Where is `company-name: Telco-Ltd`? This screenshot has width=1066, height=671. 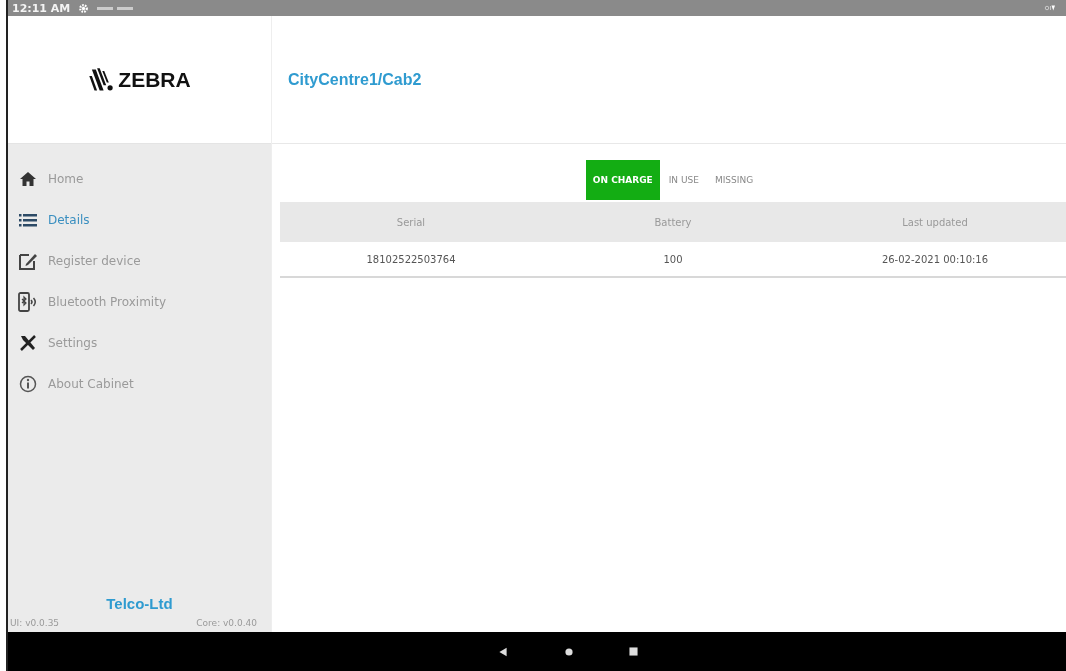 company-name: Telco-Ltd is located at coordinates (139, 603).